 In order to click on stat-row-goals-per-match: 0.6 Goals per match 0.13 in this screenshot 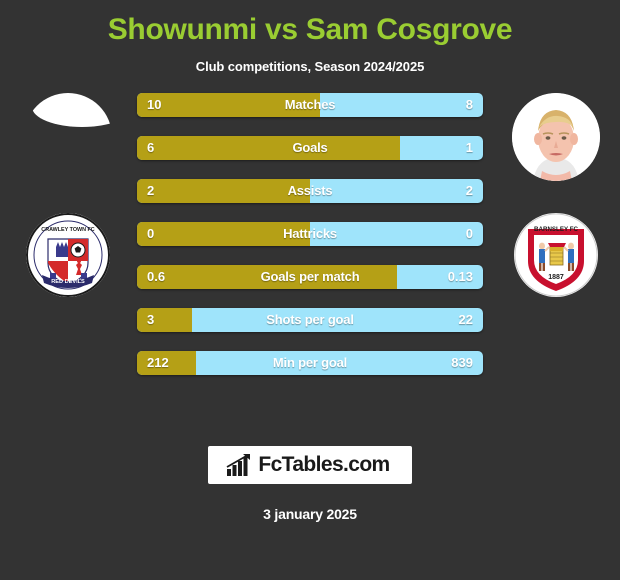, I will do `click(310, 277)`.